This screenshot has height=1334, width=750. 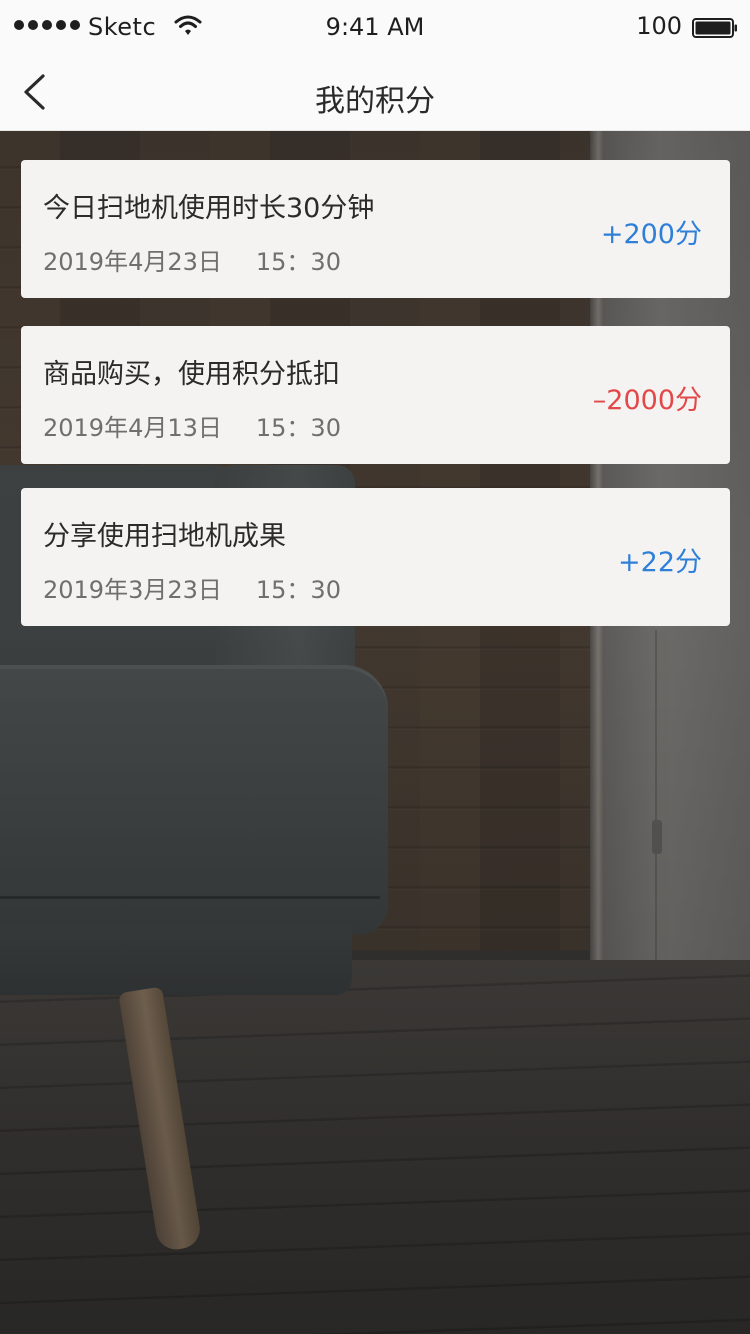 What do you see at coordinates (659, 26) in the screenshot?
I see `battery-percent: 100` at bounding box center [659, 26].